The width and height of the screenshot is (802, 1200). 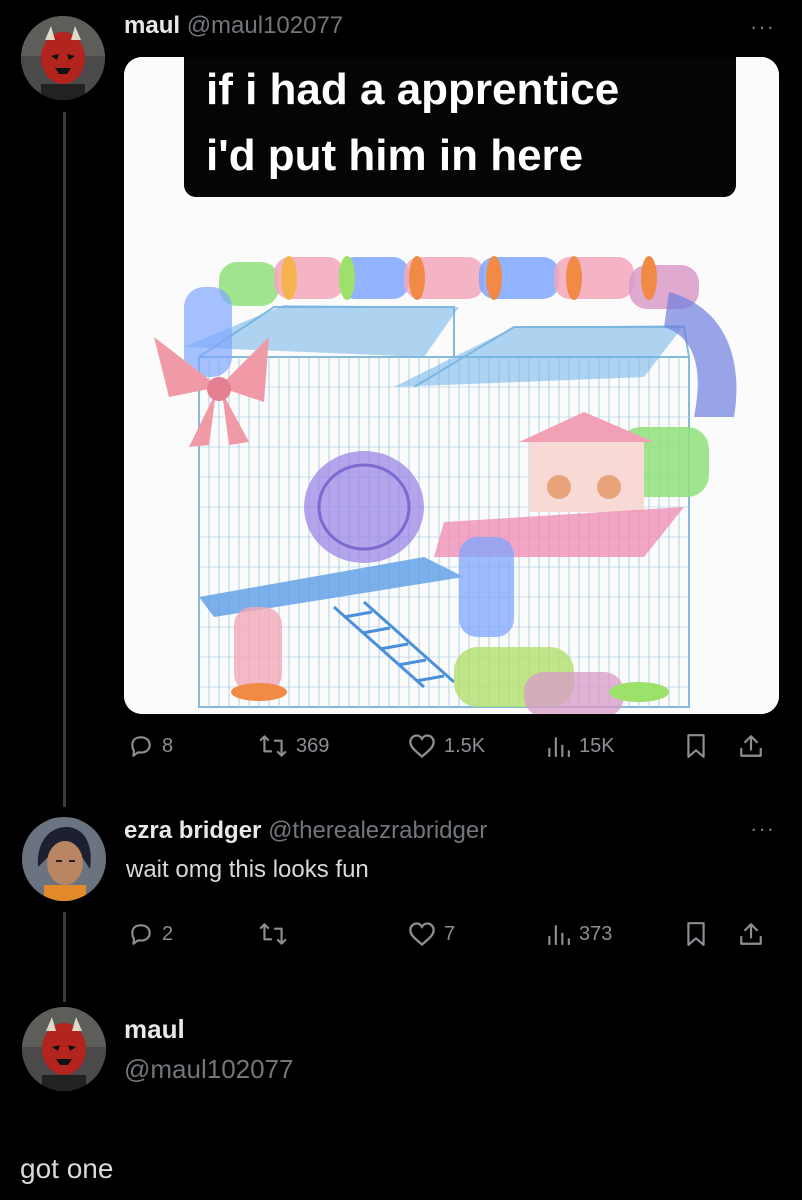 I want to click on reply-count: 2, so click(x=168, y=933).